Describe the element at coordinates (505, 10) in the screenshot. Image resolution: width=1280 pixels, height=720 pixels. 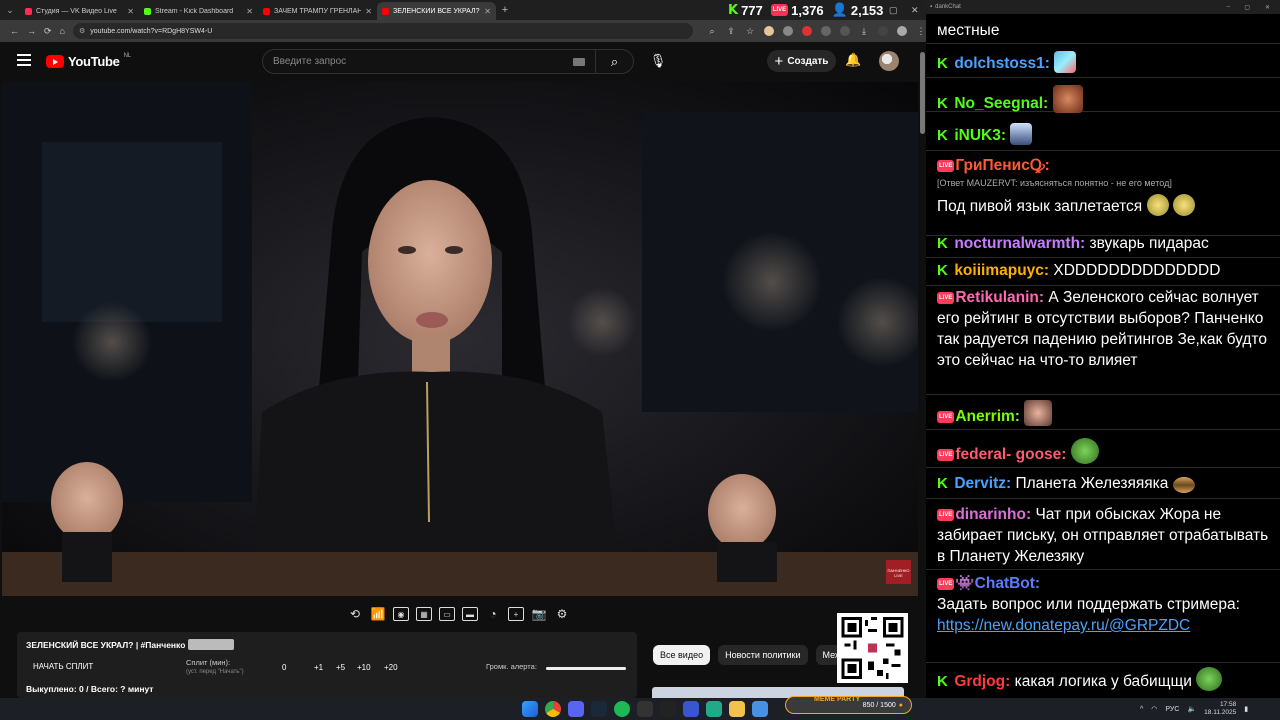
I see `new-tab-button: +` at that location.